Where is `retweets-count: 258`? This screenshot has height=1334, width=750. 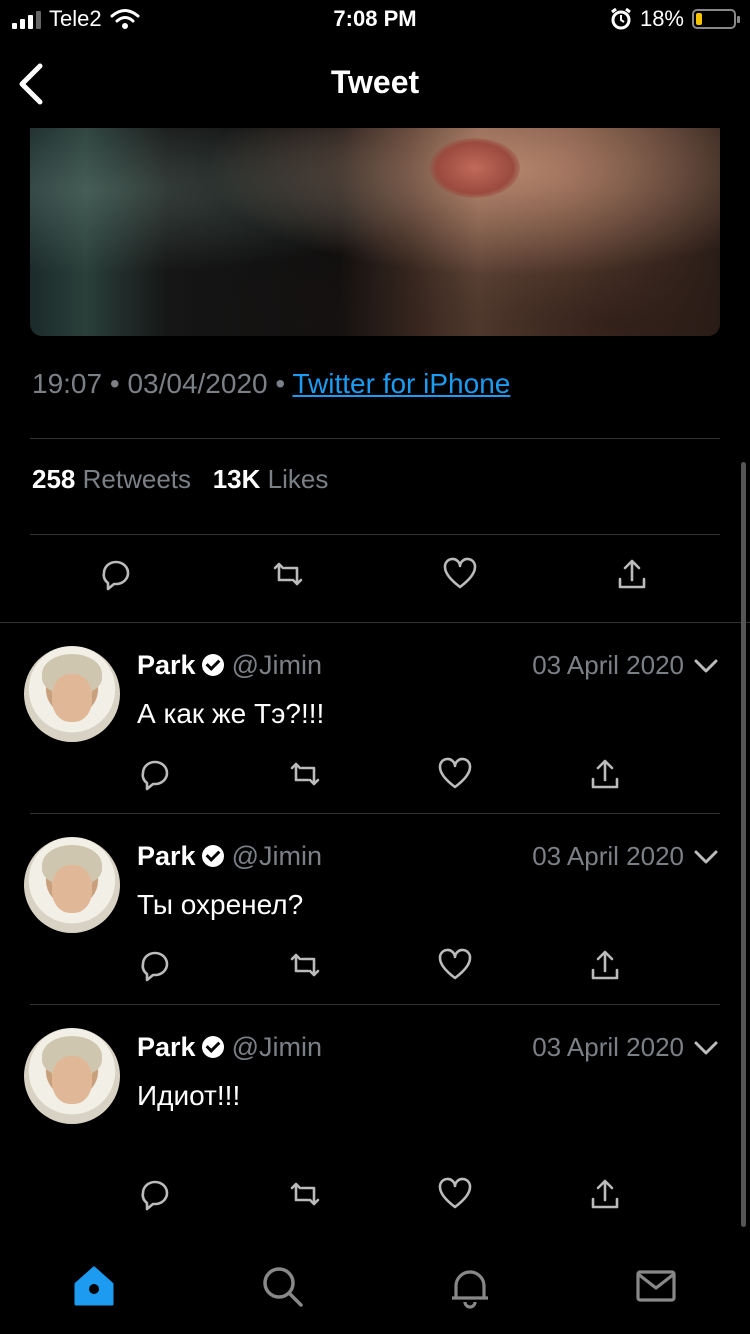 retweets-count: 258 is located at coordinates (53, 479).